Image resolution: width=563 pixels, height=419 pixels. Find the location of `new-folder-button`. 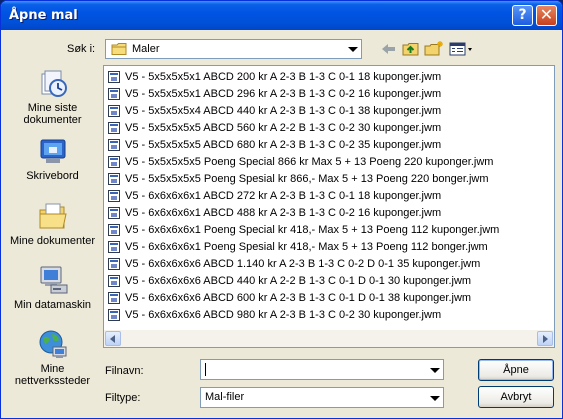

new-folder-button is located at coordinates (434, 49).